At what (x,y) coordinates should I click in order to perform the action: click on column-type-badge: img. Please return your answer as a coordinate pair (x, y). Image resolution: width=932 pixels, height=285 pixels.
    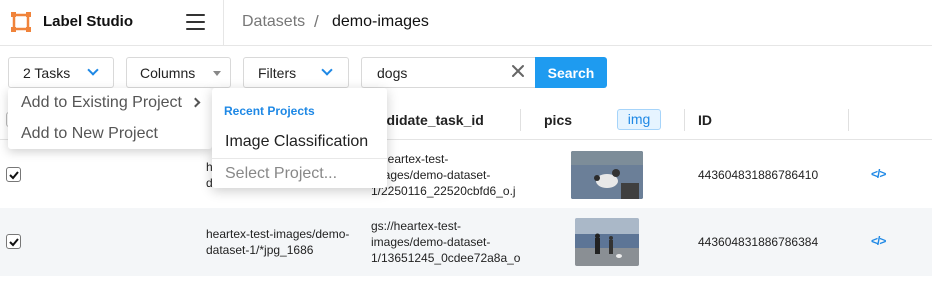
    Looking at the image, I should click on (639, 119).